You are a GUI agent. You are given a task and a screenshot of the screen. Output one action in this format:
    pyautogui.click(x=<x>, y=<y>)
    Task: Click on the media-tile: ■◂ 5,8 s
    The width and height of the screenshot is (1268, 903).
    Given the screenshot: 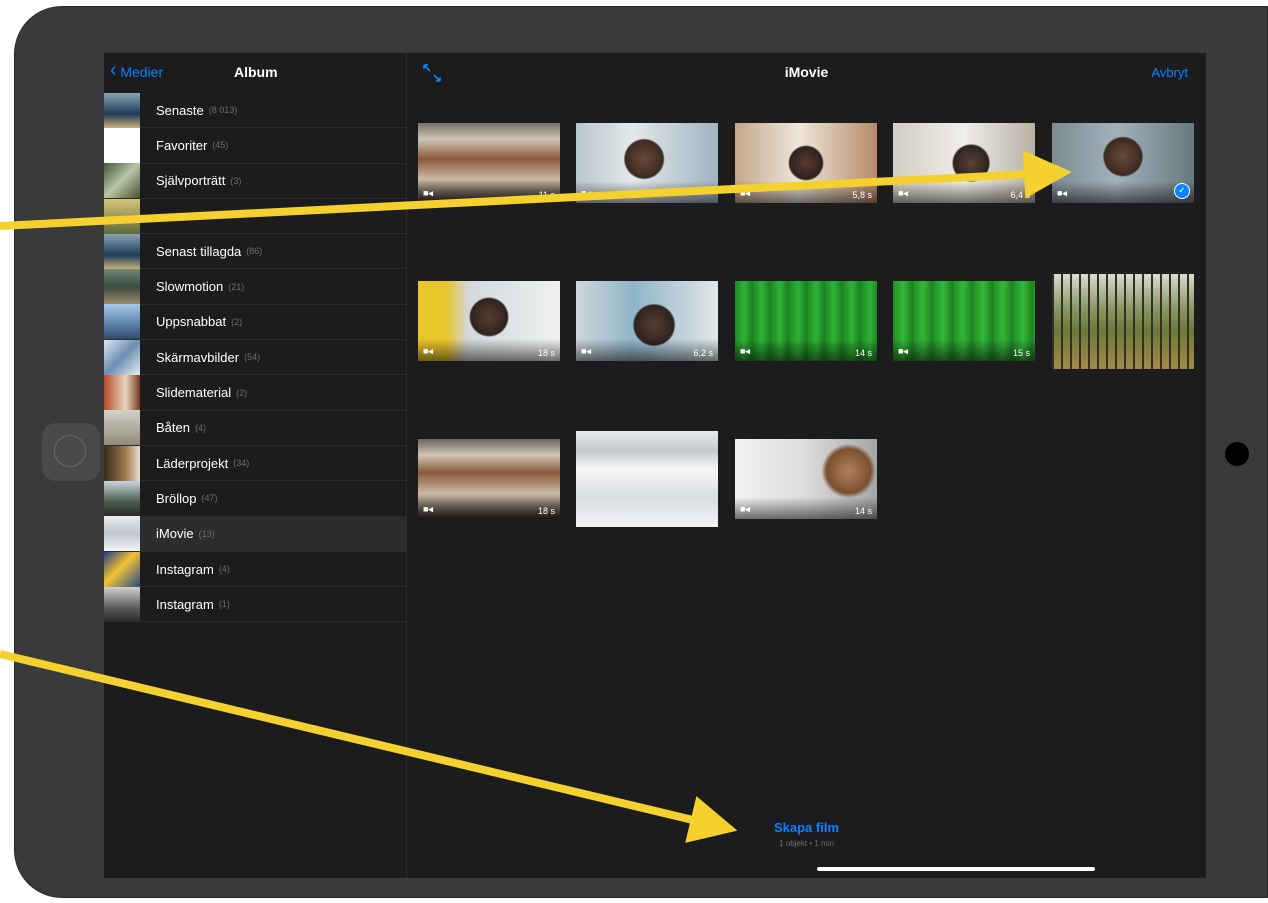 What is the action you would take?
    pyautogui.click(x=806, y=163)
    